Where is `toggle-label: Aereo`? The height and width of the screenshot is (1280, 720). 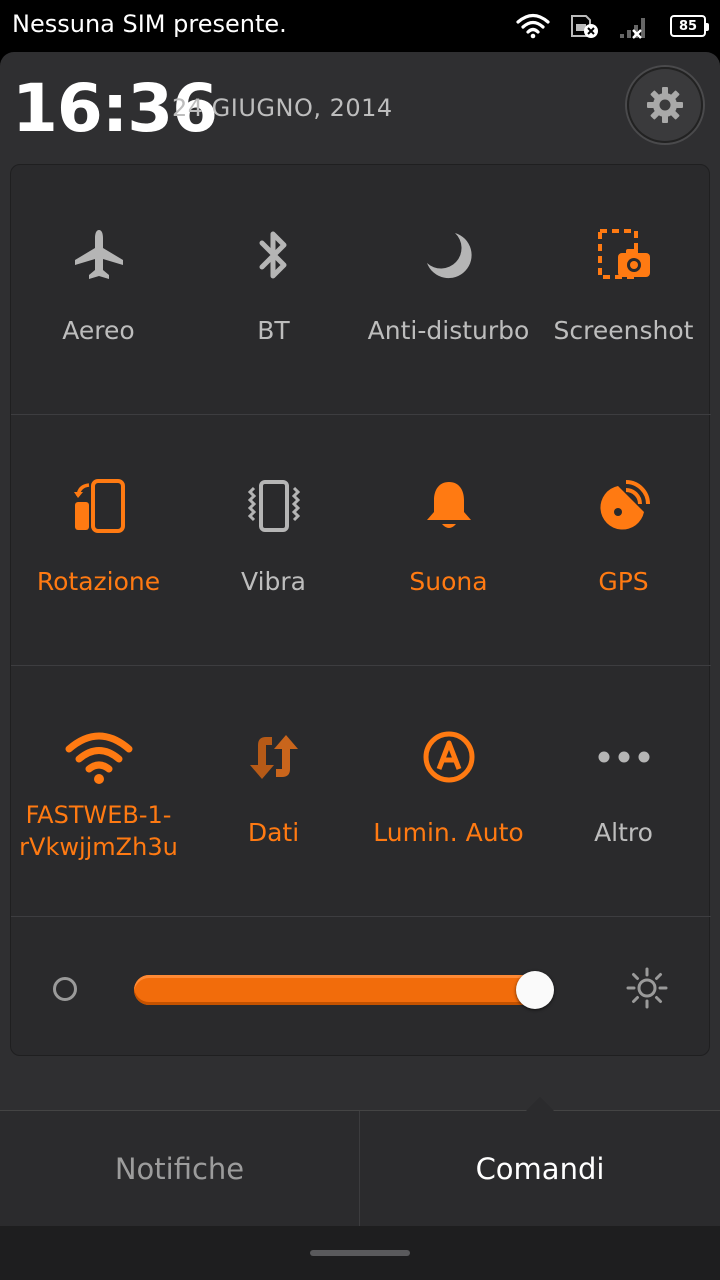
toggle-label: Aereo is located at coordinates (98, 330).